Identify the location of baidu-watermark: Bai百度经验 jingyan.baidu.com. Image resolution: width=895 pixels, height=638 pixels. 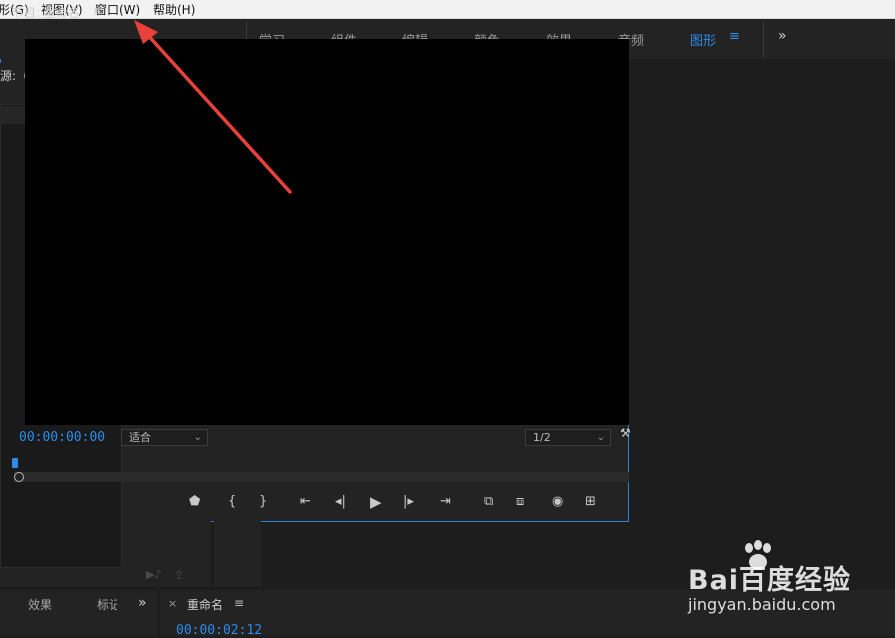
(788, 580).